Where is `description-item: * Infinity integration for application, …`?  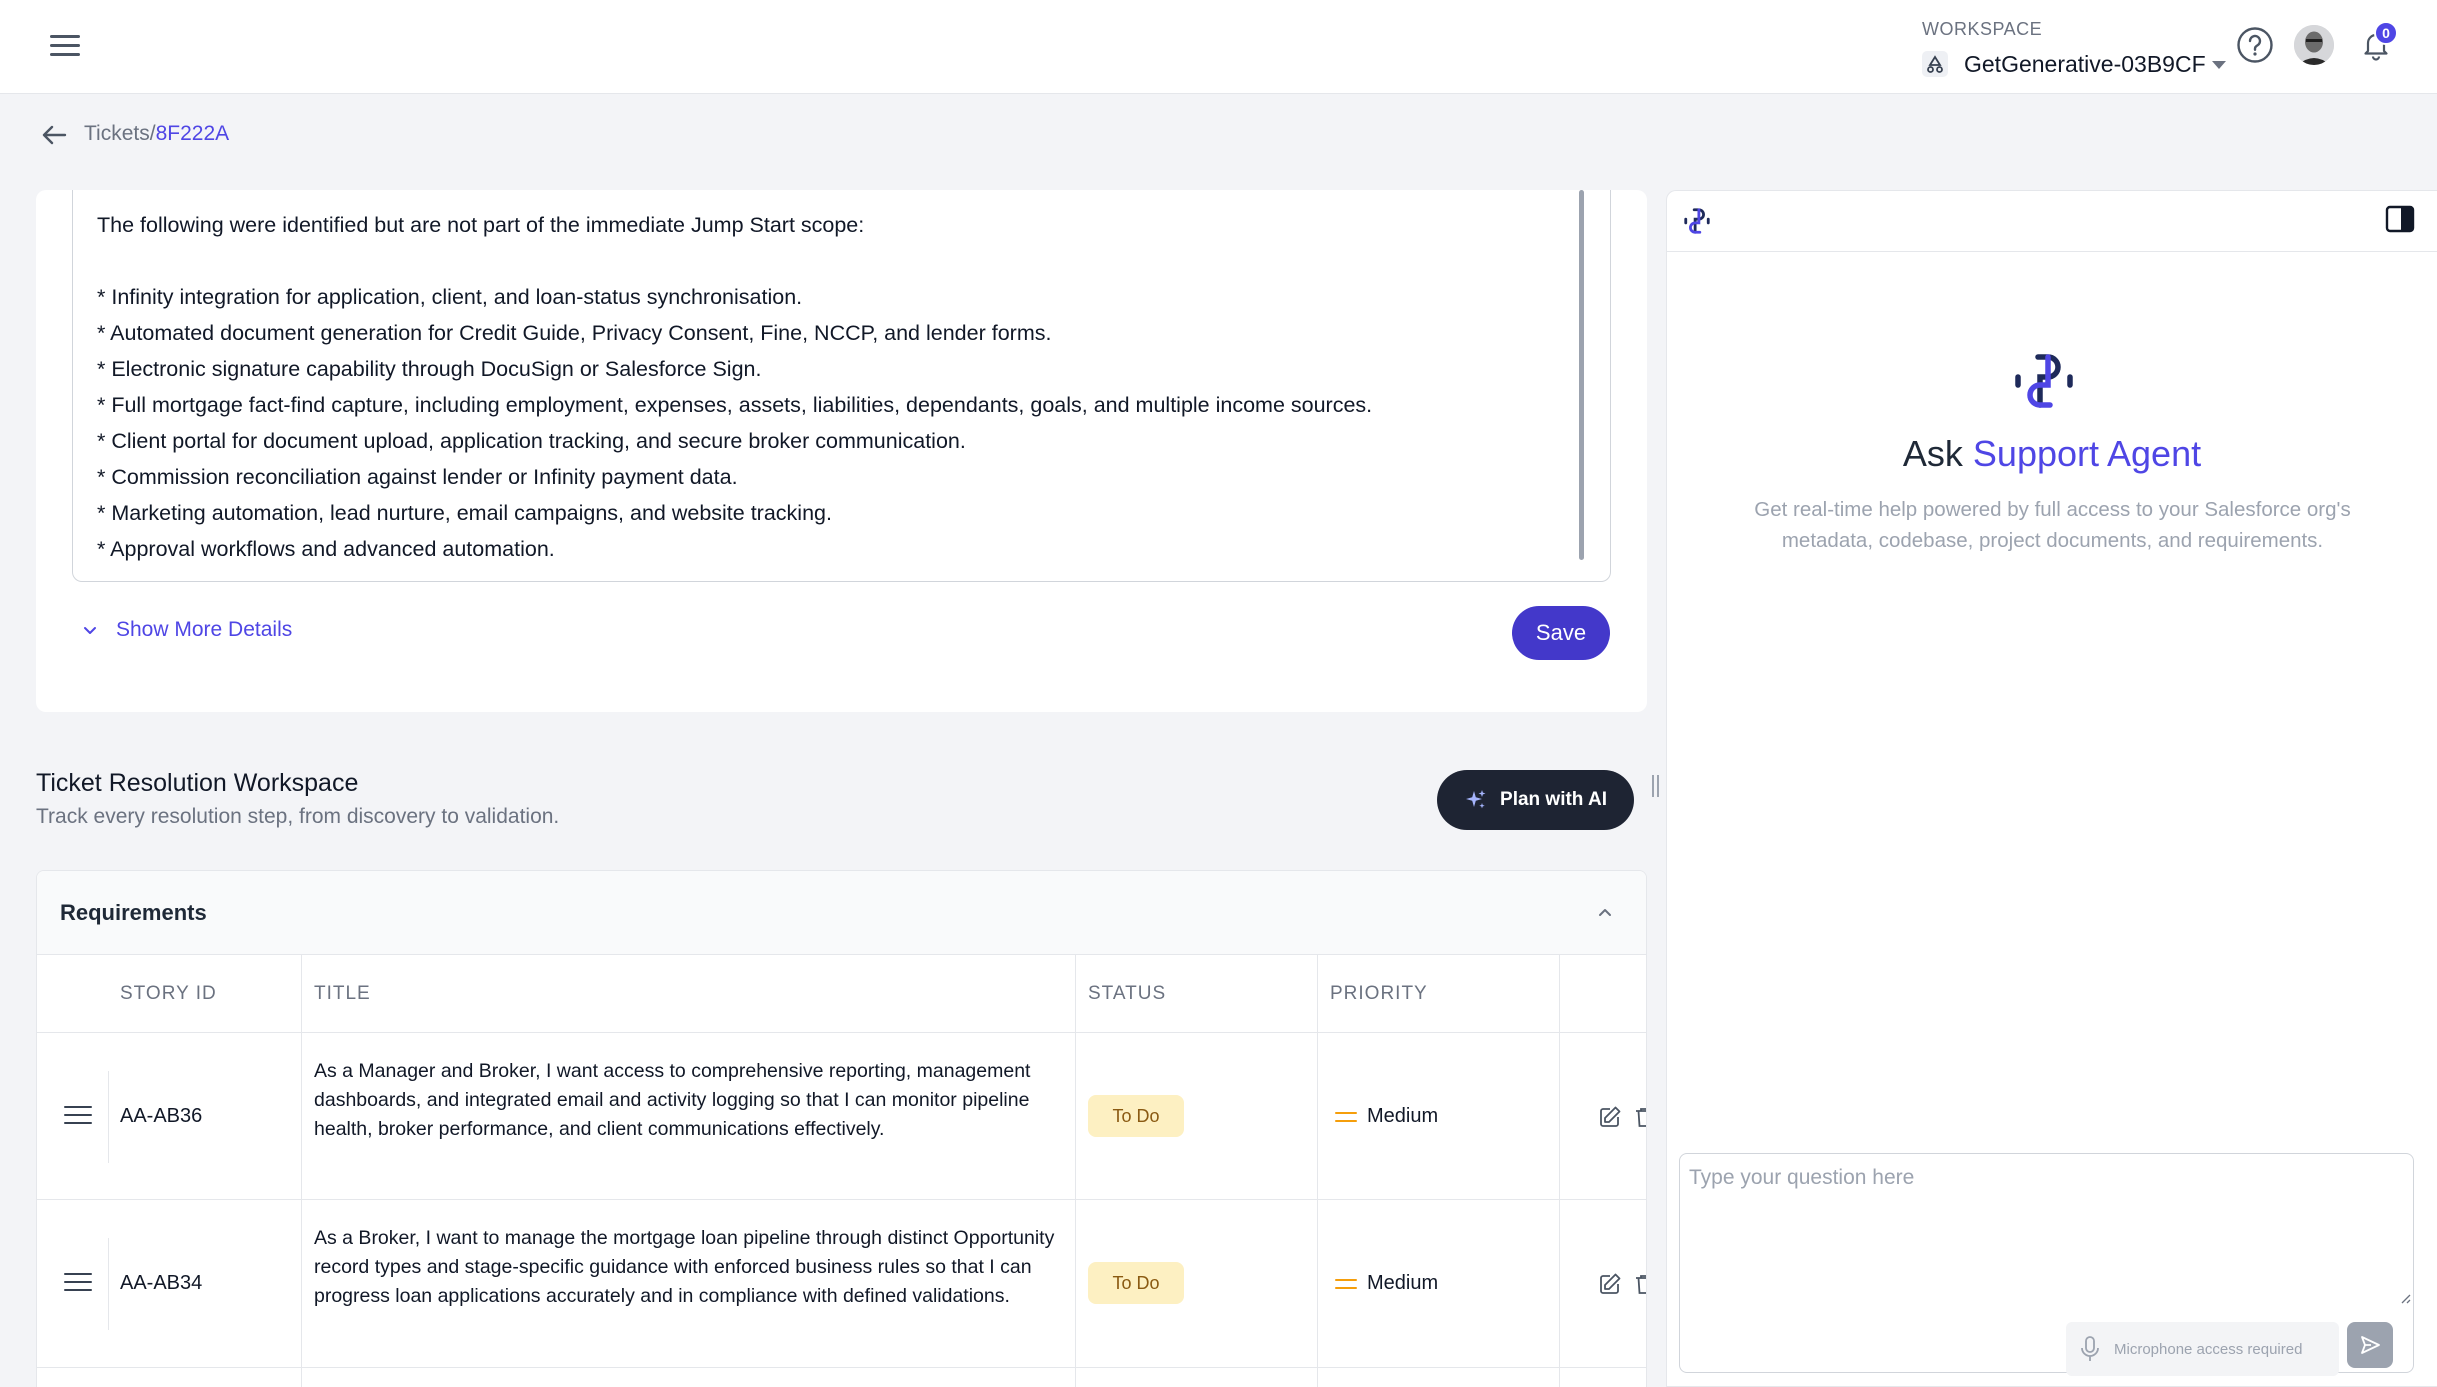 description-item: * Infinity integration for application, … is located at coordinates (450, 297).